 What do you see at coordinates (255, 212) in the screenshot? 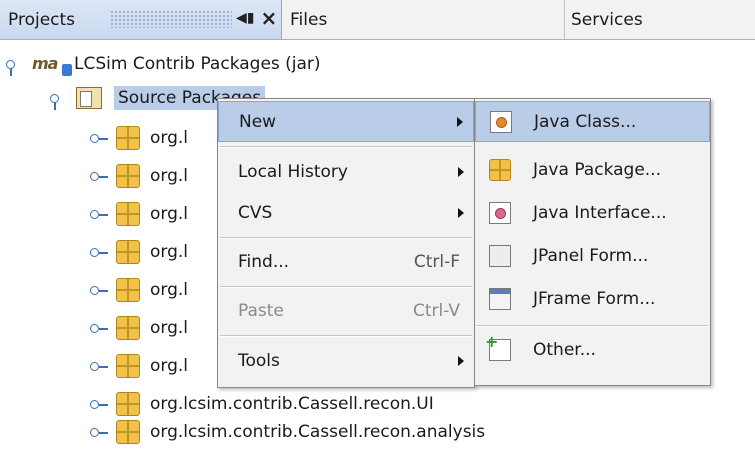
I see `menu-item-label: CVS` at bounding box center [255, 212].